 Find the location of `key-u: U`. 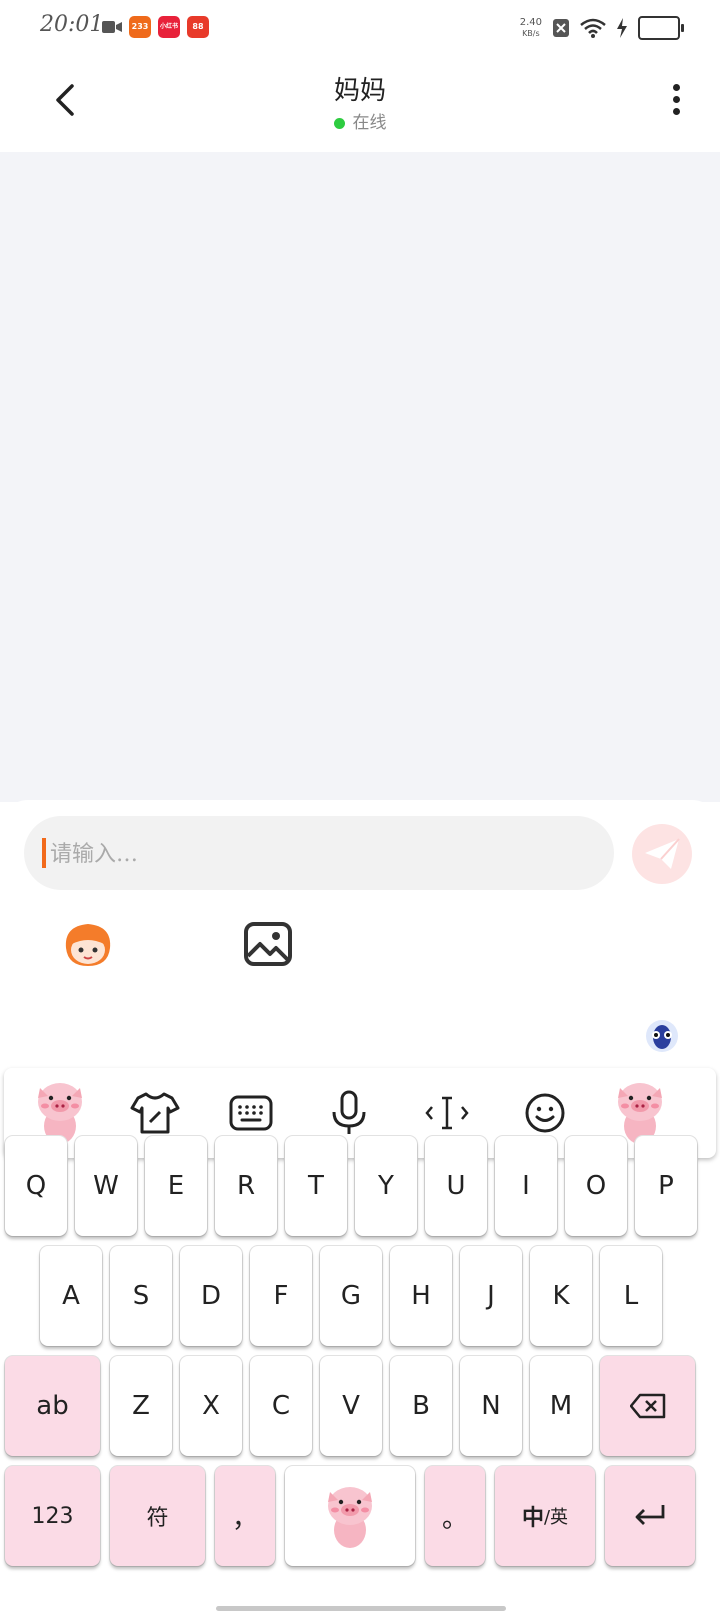

key-u: U is located at coordinates (456, 1186).